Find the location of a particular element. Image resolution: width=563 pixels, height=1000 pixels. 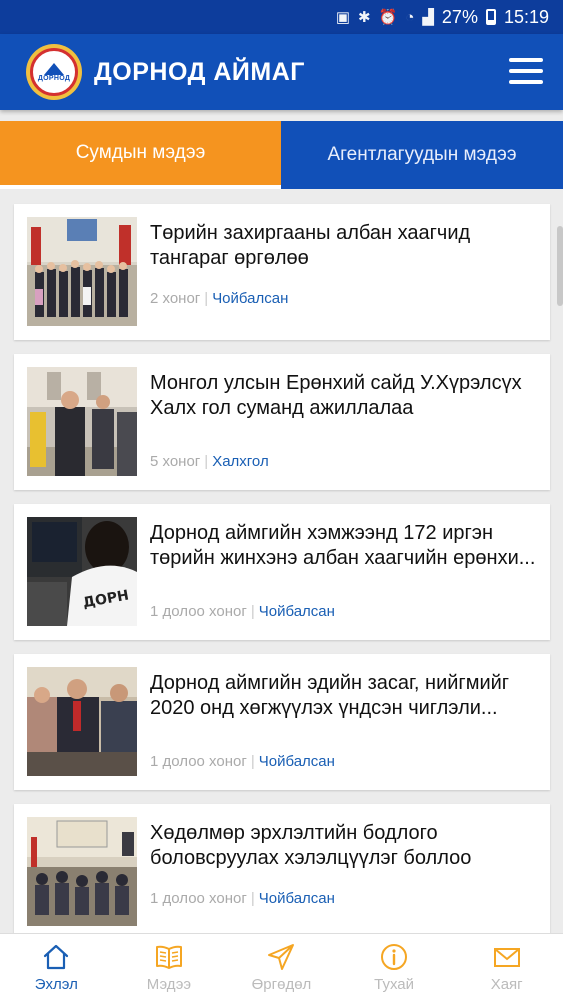

bottom-navigation: Эхлэл Мэдээ Өргөдөл Тухай Хаяг is located at coordinates (281, 966).